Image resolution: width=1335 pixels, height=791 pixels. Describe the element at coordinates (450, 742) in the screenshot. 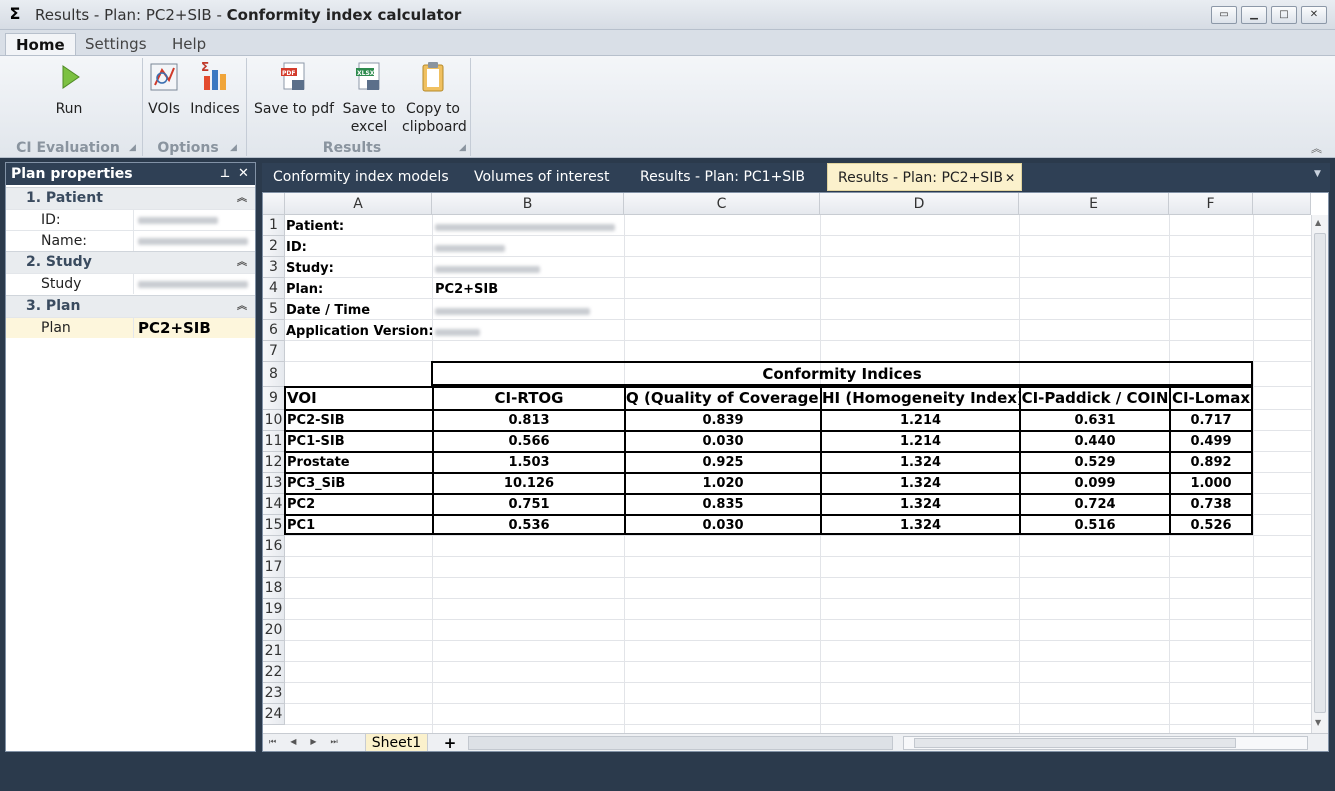

I see `add-sheet-button: +` at that location.